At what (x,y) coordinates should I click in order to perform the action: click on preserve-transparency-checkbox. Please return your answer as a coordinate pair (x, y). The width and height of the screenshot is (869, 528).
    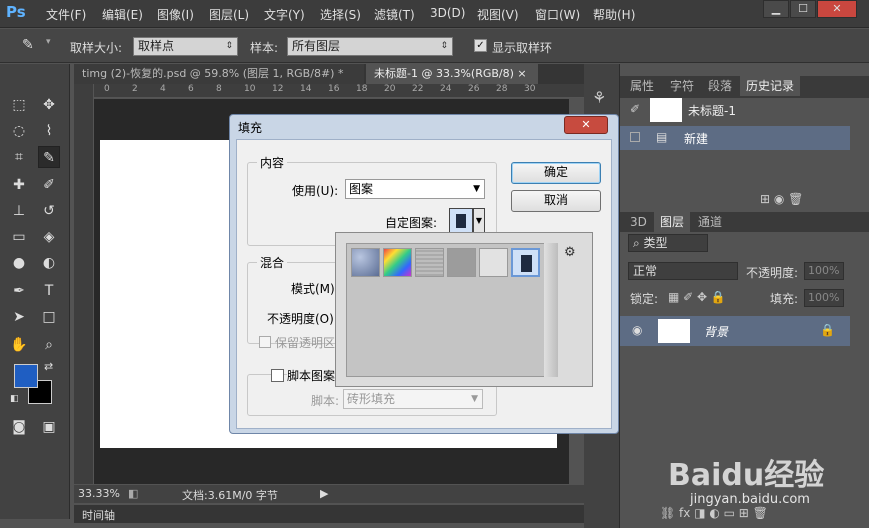
    Looking at the image, I should click on (265, 342).